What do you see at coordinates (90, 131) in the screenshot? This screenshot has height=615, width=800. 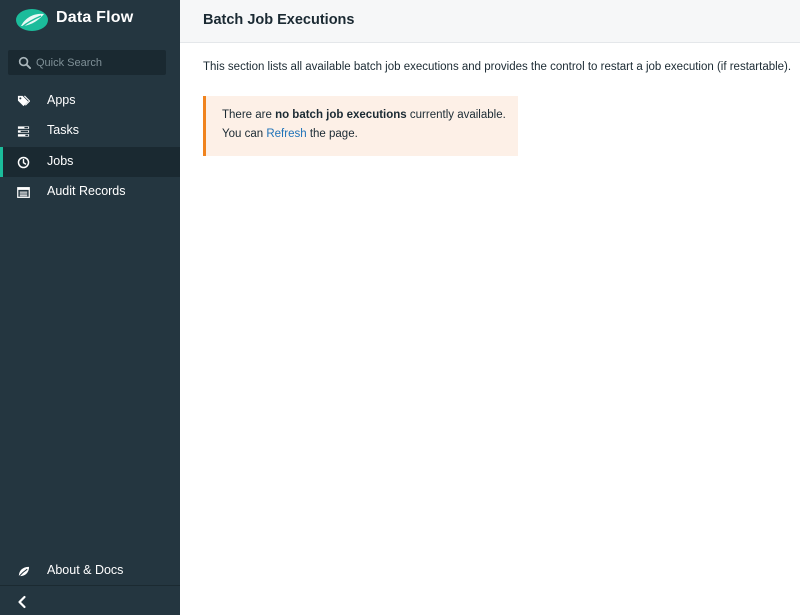 I see `sidebar-item-tasks: Tasks` at bounding box center [90, 131].